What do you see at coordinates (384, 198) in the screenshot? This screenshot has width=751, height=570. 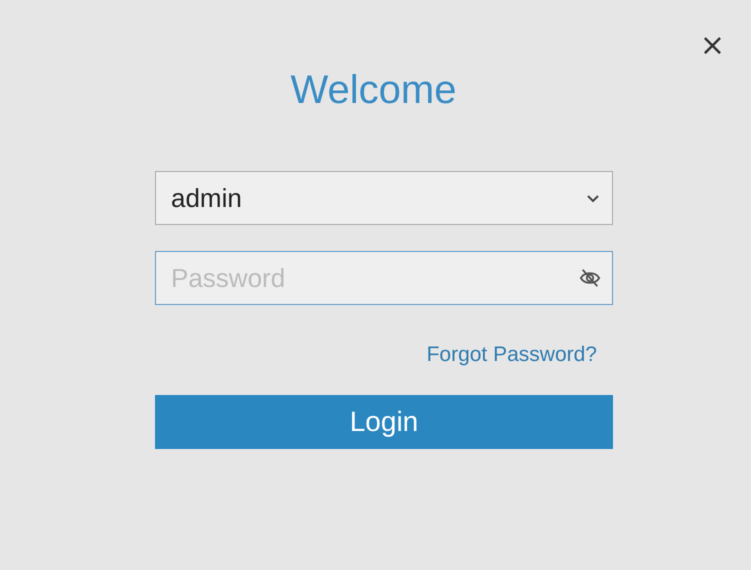 I see `username-dropdown: admin` at bounding box center [384, 198].